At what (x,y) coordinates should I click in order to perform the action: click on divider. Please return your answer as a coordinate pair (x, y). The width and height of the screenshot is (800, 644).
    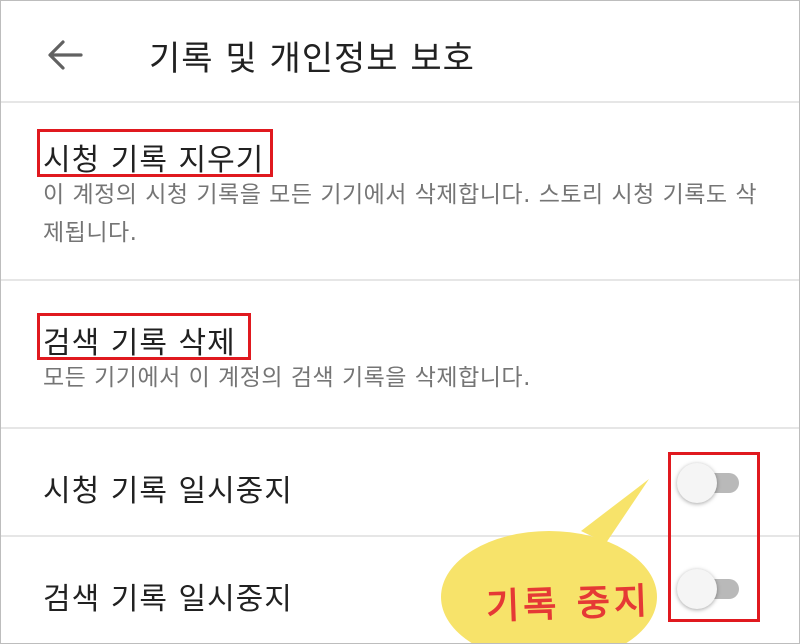
    Looking at the image, I should click on (400, 428).